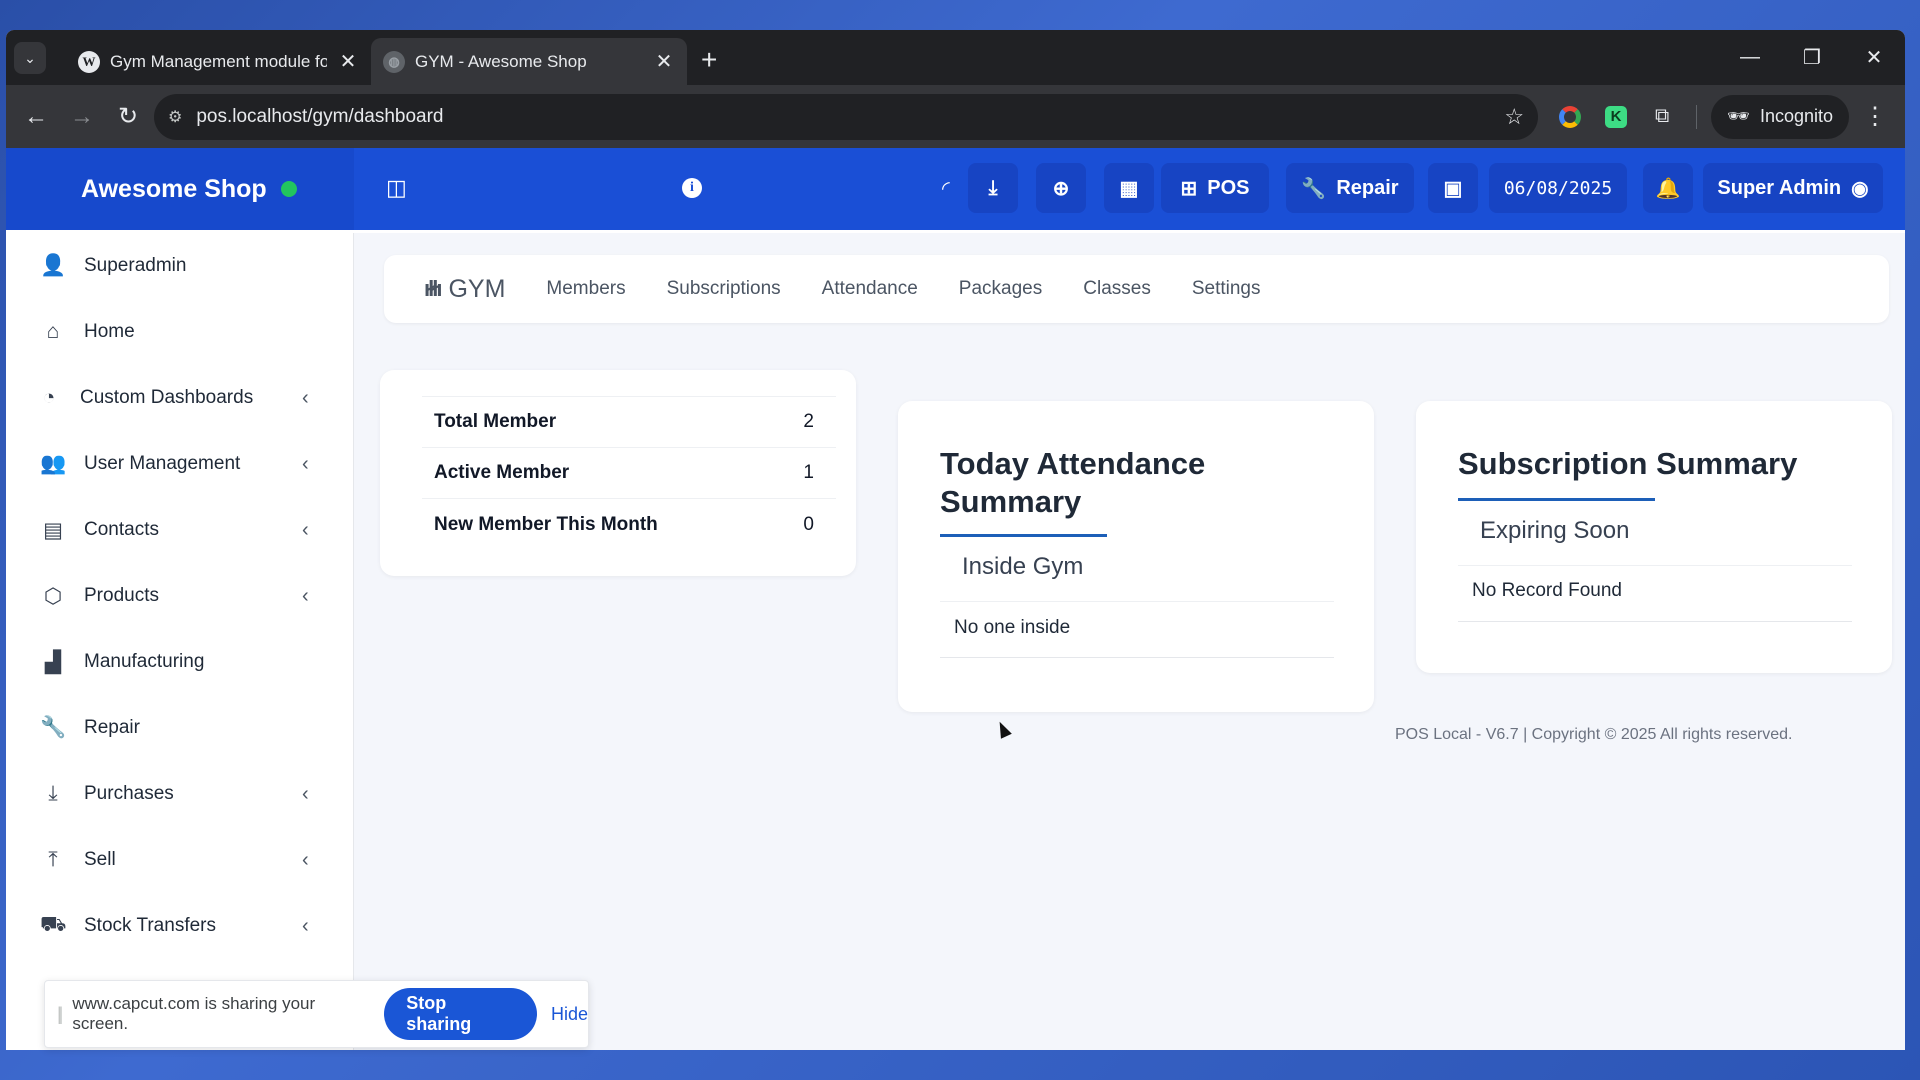 The image size is (1920, 1080). What do you see at coordinates (1554, 531) in the screenshot?
I see `tab-expiring-soon: Expiring Soon` at bounding box center [1554, 531].